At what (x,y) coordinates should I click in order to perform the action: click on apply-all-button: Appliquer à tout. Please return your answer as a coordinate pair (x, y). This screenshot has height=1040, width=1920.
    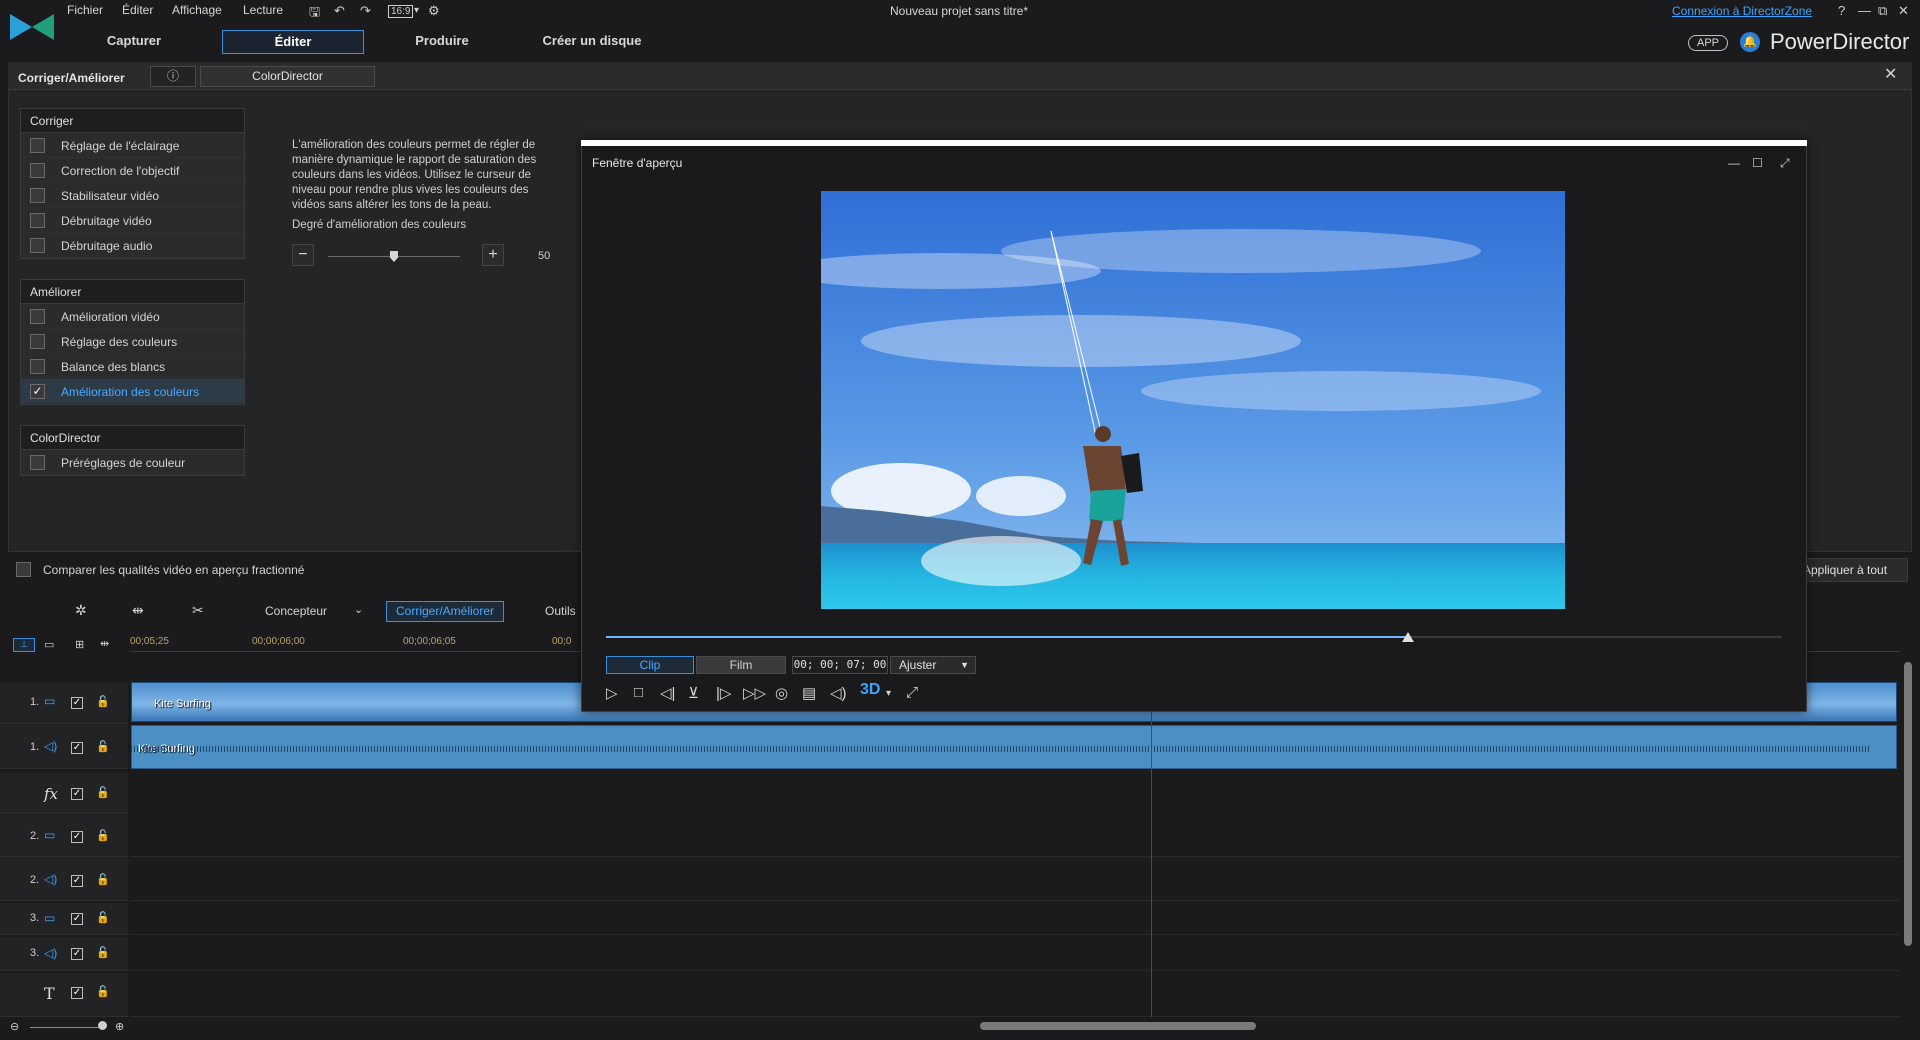
    Looking at the image, I should click on (1849, 570).